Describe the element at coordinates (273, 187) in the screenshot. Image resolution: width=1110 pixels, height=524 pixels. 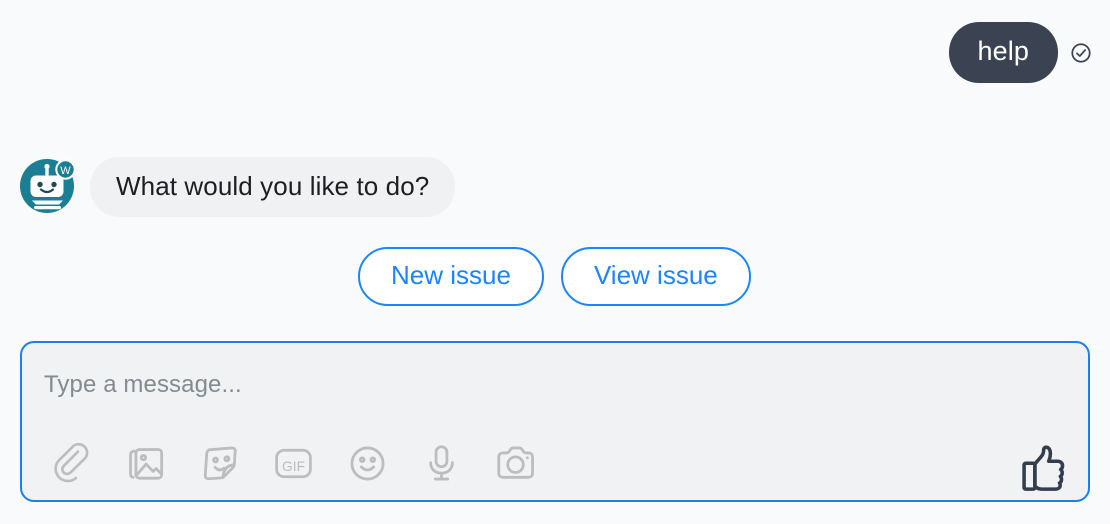
I see `bot-message-bubble: What would you like to do?` at that location.